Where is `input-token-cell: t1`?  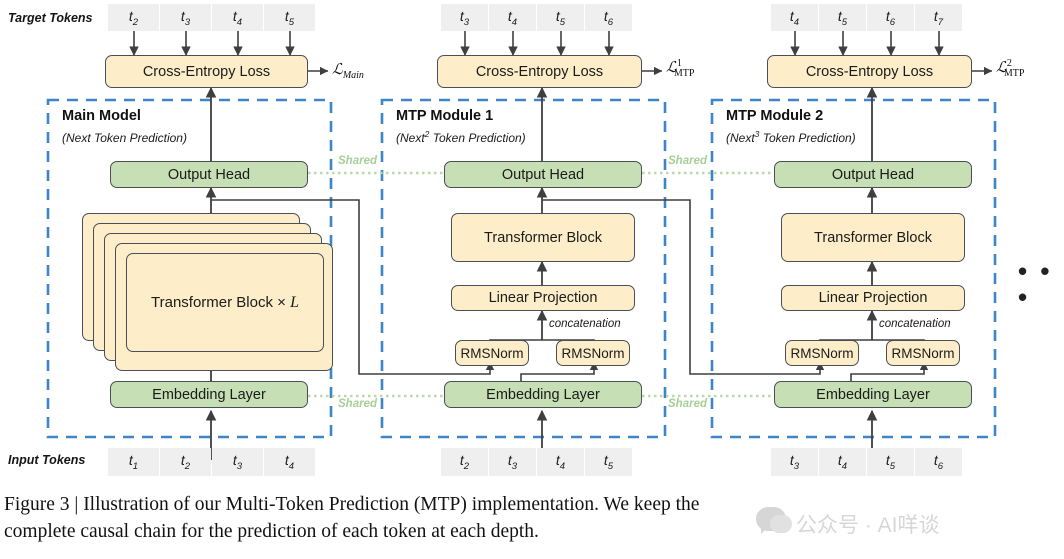
input-token-cell: t1 is located at coordinates (133, 462).